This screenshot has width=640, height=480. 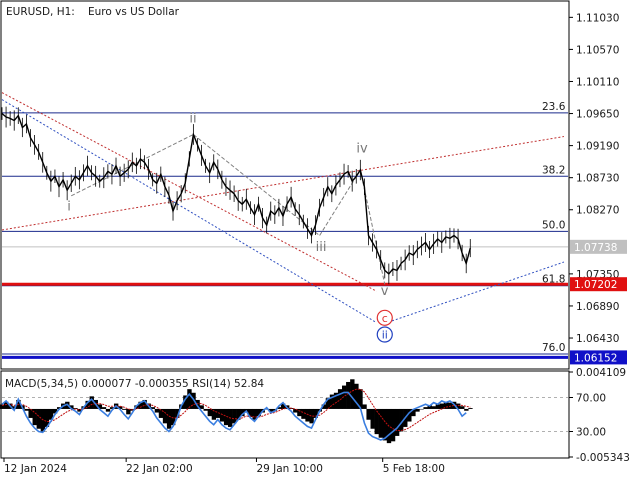 I want to click on osc-y-tick-label: 70.00, so click(x=591, y=399).